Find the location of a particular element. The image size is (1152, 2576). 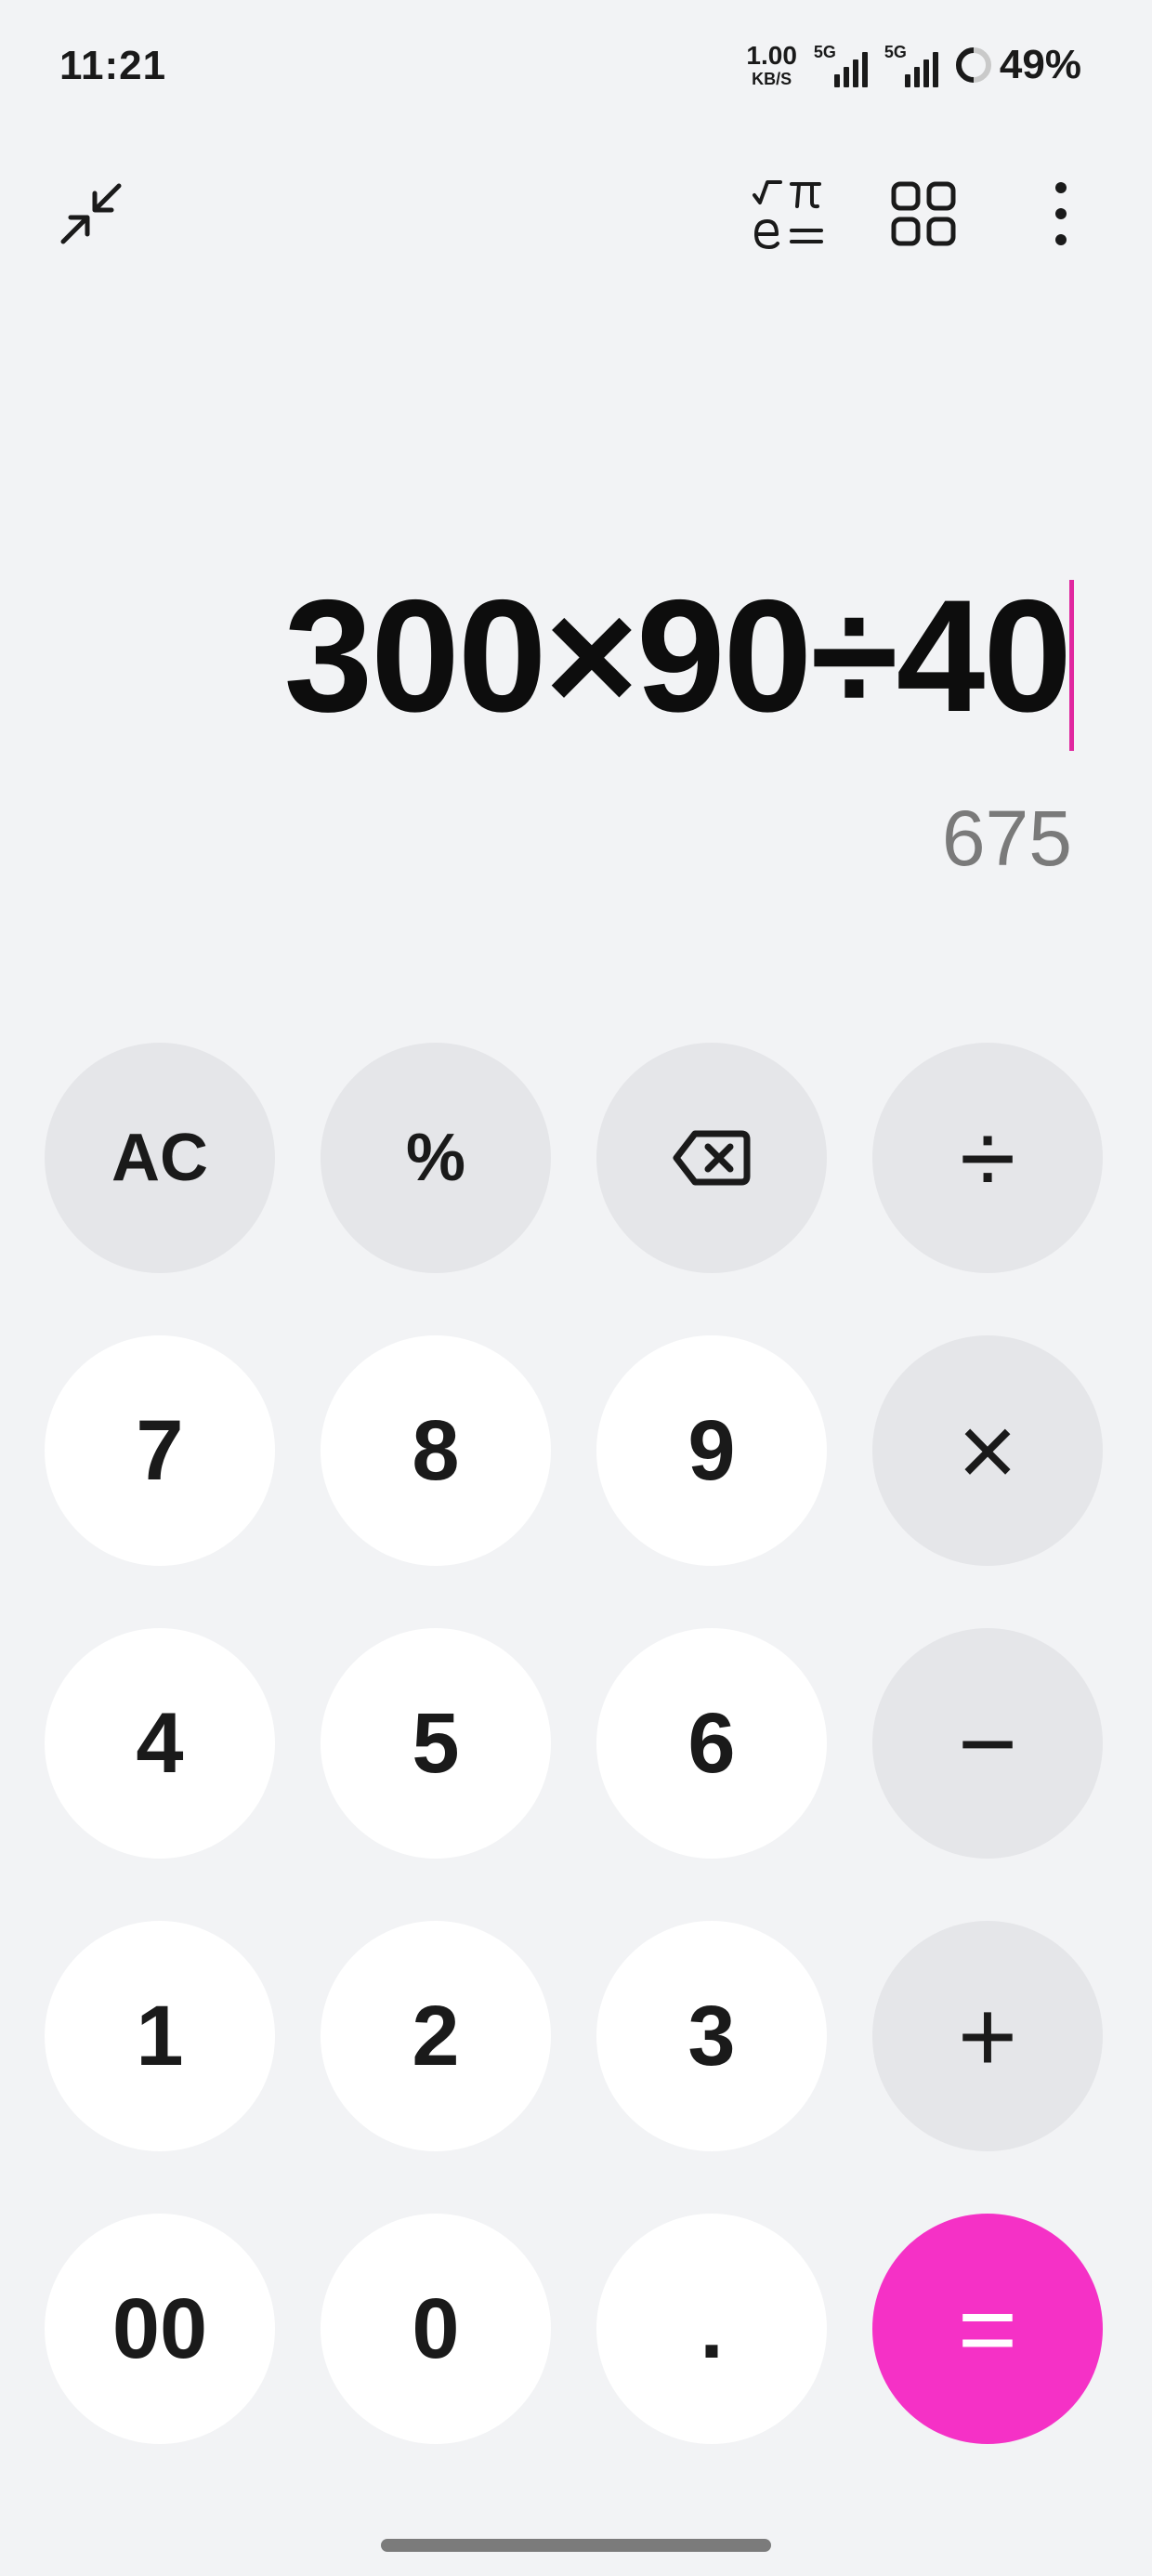

digit-6-button: 6 is located at coordinates (711, 1743).